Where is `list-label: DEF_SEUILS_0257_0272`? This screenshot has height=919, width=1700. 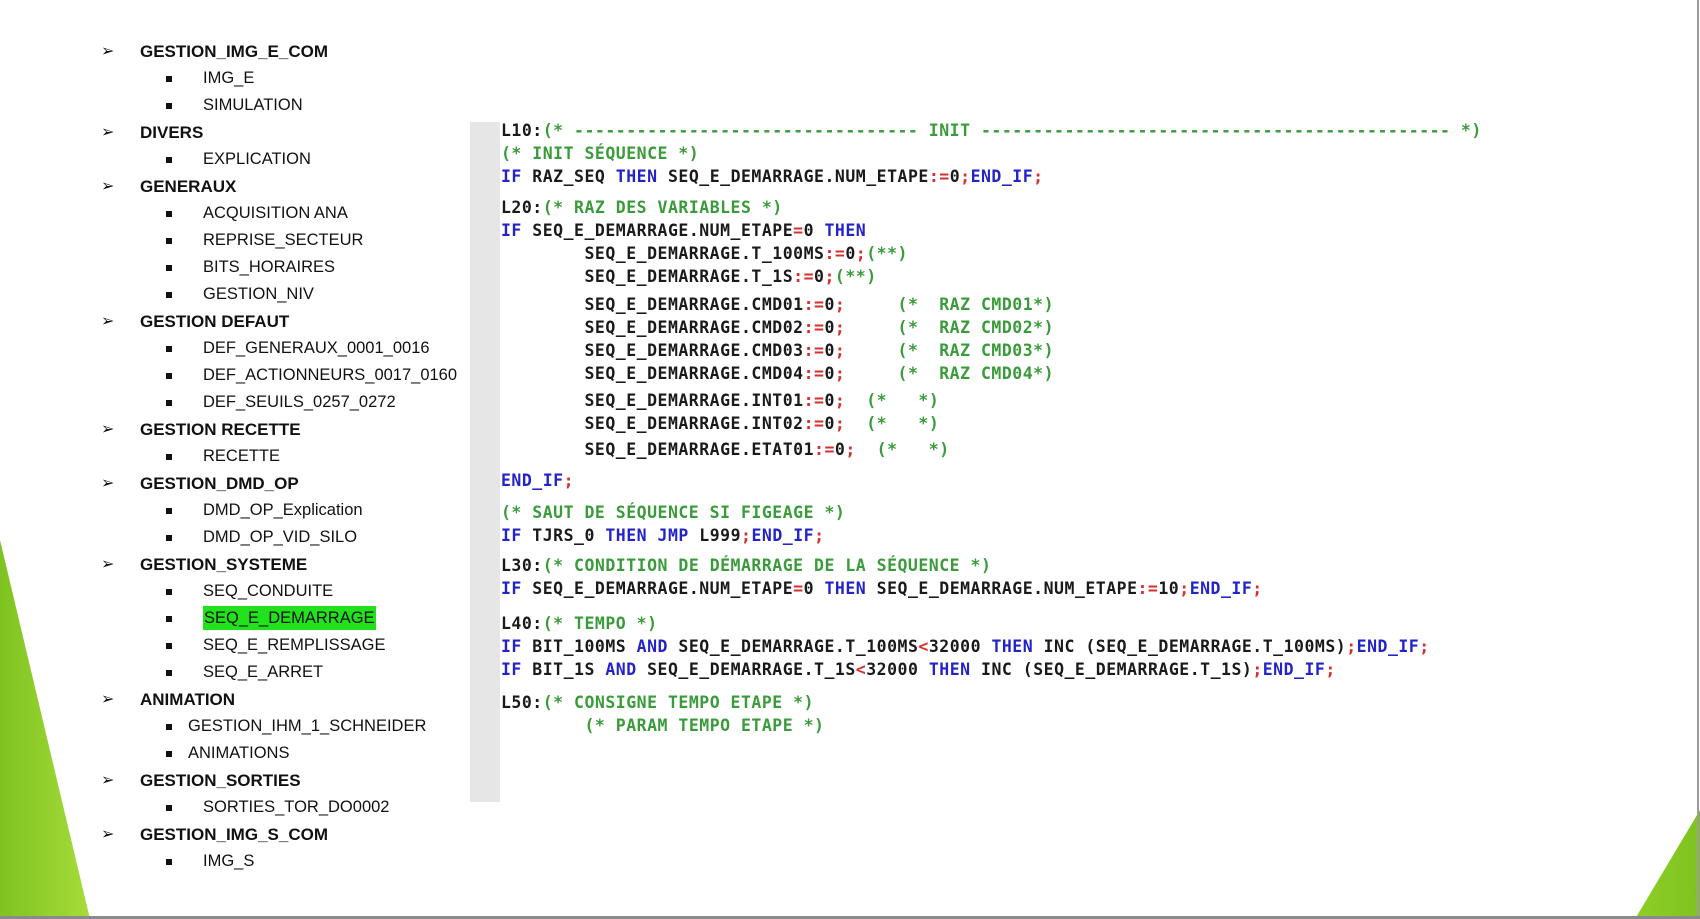 list-label: DEF_SEUILS_0257_0272 is located at coordinates (299, 402).